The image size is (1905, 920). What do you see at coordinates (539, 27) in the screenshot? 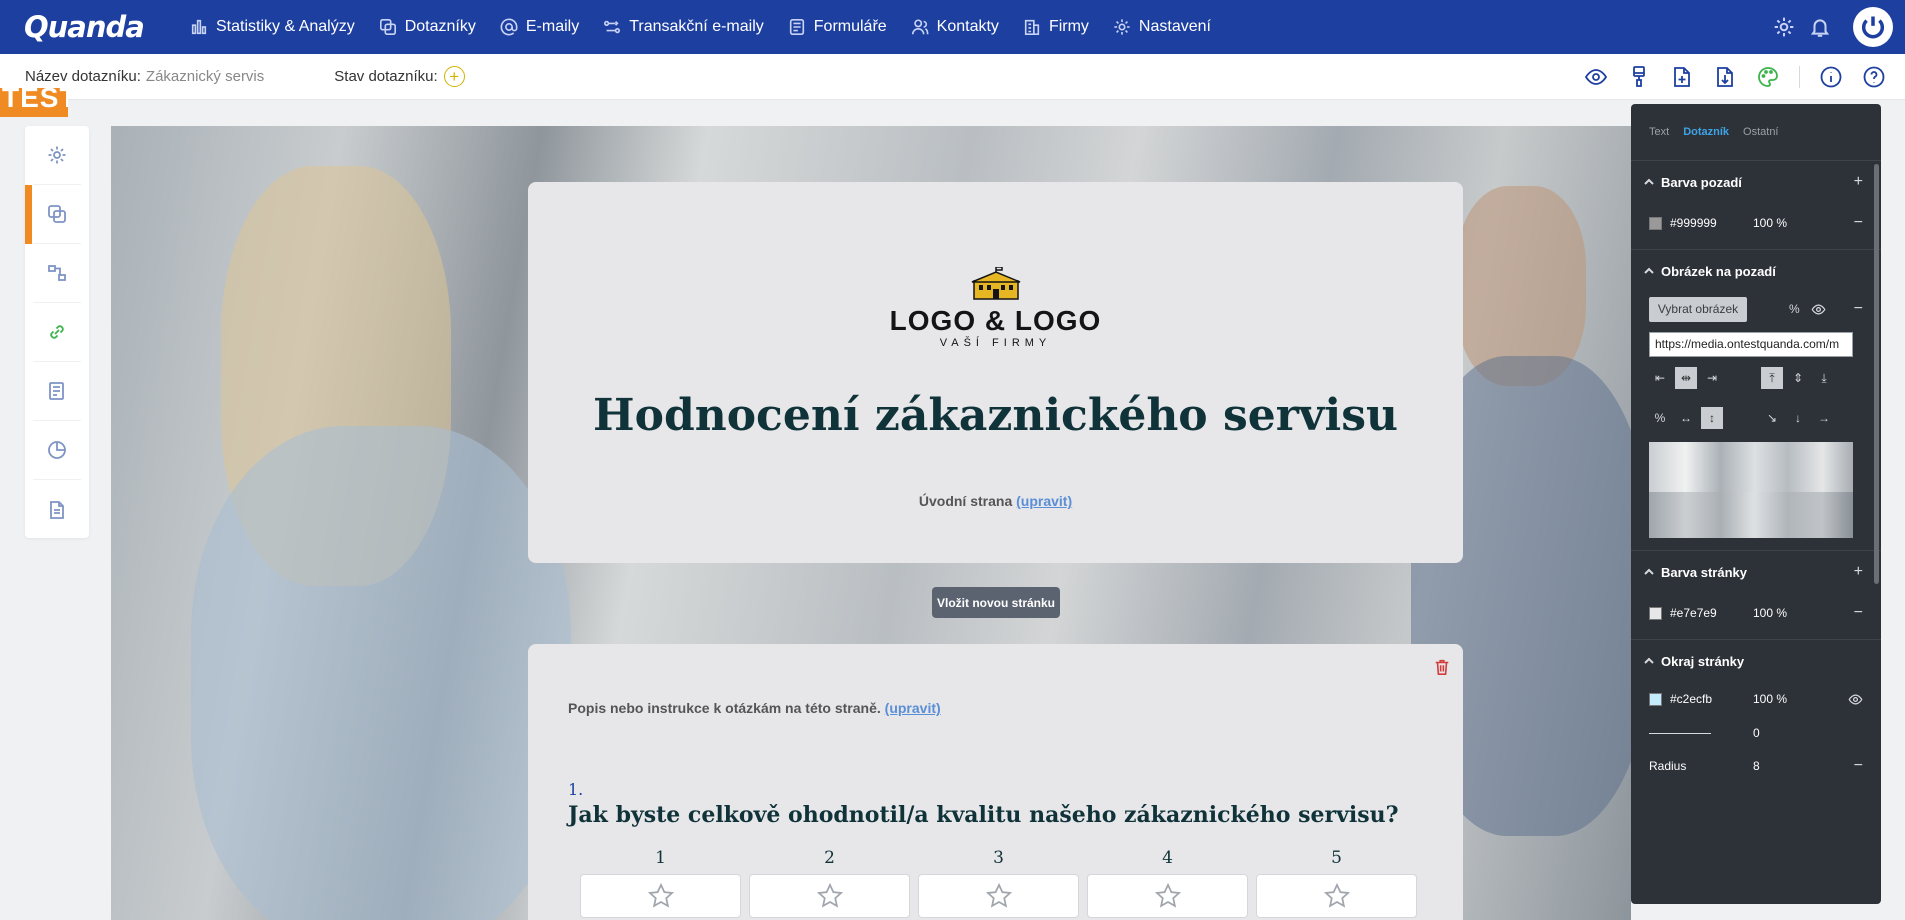
I see `nav-item-emails: E-maily` at bounding box center [539, 27].